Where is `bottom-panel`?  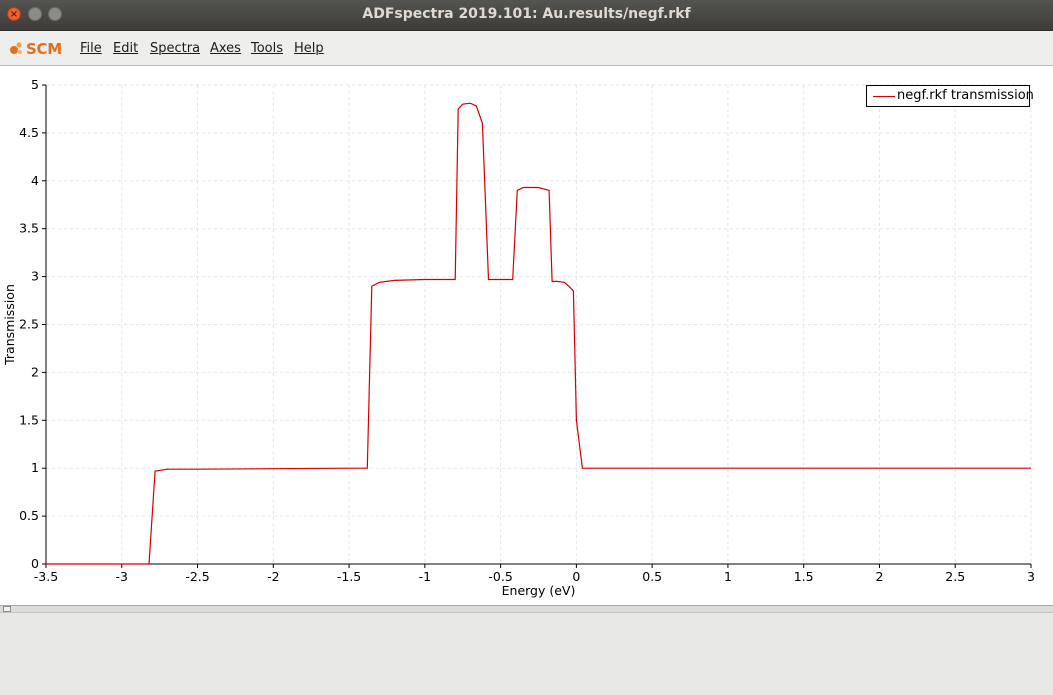
bottom-panel is located at coordinates (526, 654).